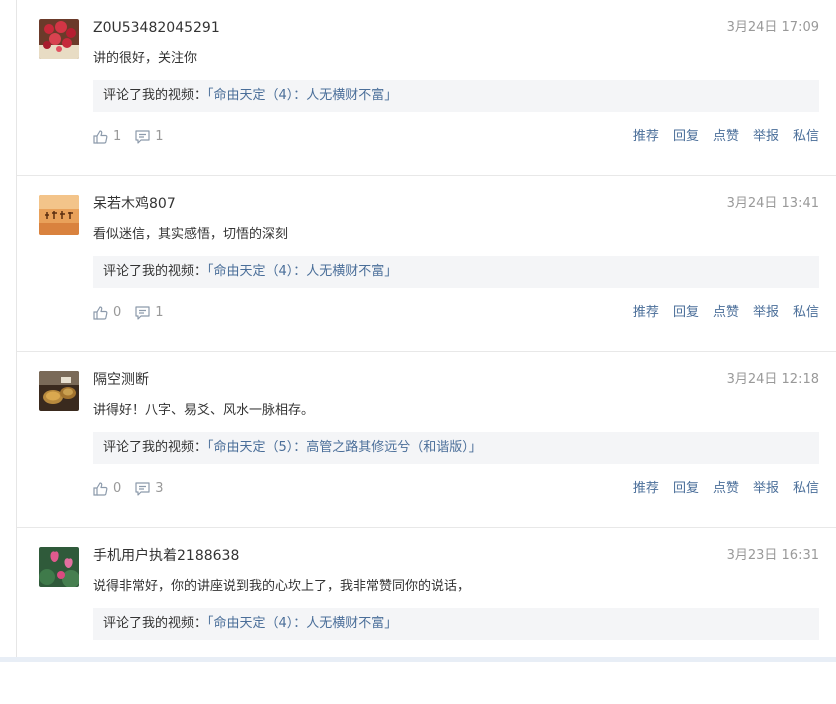 The image size is (836, 704). What do you see at coordinates (772, 27) in the screenshot?
I see `timestamp: 3月24日 17:09` at bounding box center [772, 27].